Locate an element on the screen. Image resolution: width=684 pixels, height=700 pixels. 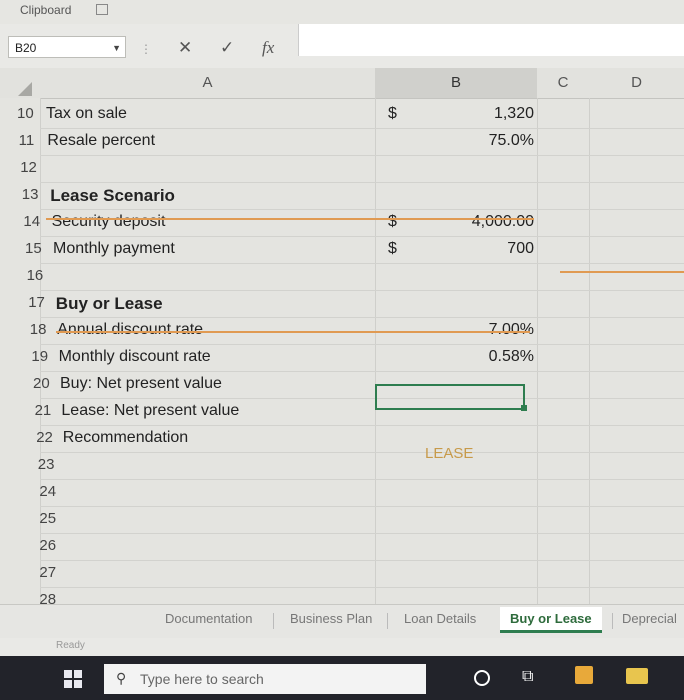
tab-documentation: Documentation is located at coordinates (208, 618).